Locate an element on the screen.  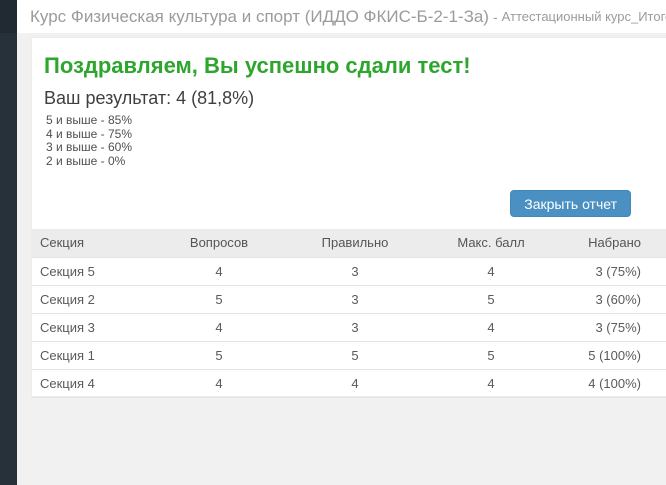
section-name-cell: Секция 1 is located at coordinates (91, 354).